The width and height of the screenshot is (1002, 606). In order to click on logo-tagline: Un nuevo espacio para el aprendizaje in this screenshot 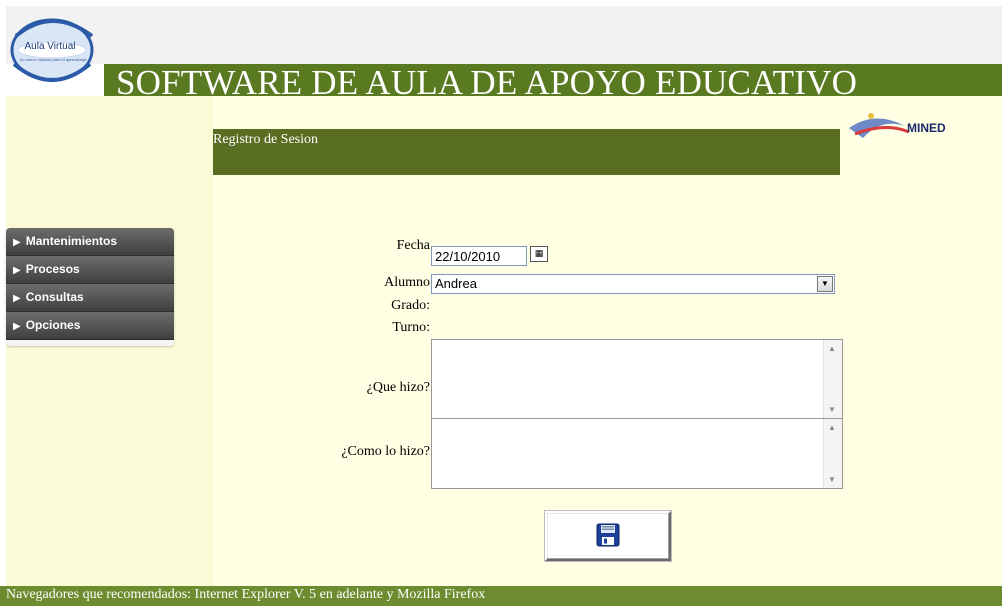, I will do `click(53, 59)`.